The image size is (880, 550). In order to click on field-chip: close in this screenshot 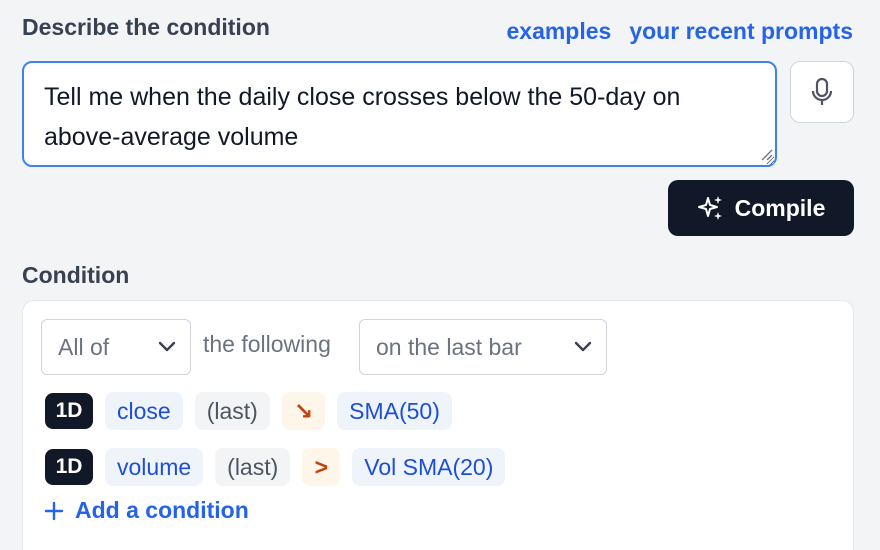, I will do `click(144, 411)`.